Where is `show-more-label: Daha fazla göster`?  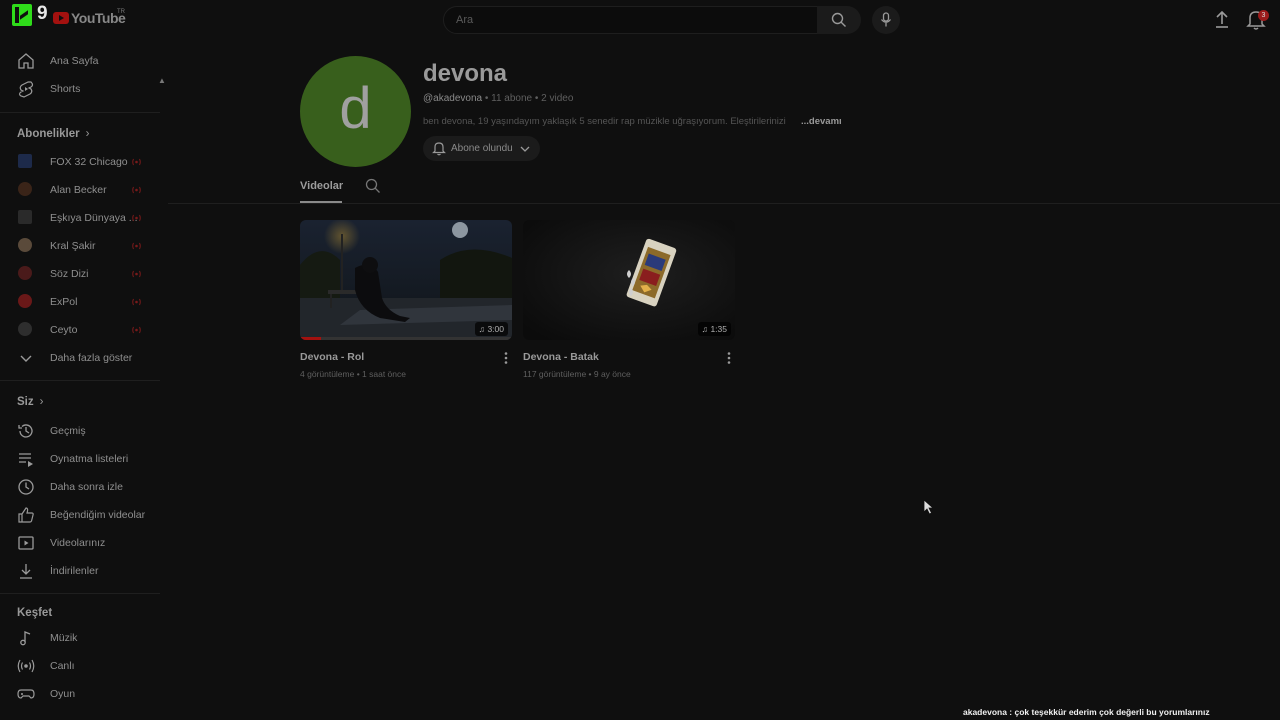 show-more-label: Daha fazla göster is located at coordinates (91, 358).